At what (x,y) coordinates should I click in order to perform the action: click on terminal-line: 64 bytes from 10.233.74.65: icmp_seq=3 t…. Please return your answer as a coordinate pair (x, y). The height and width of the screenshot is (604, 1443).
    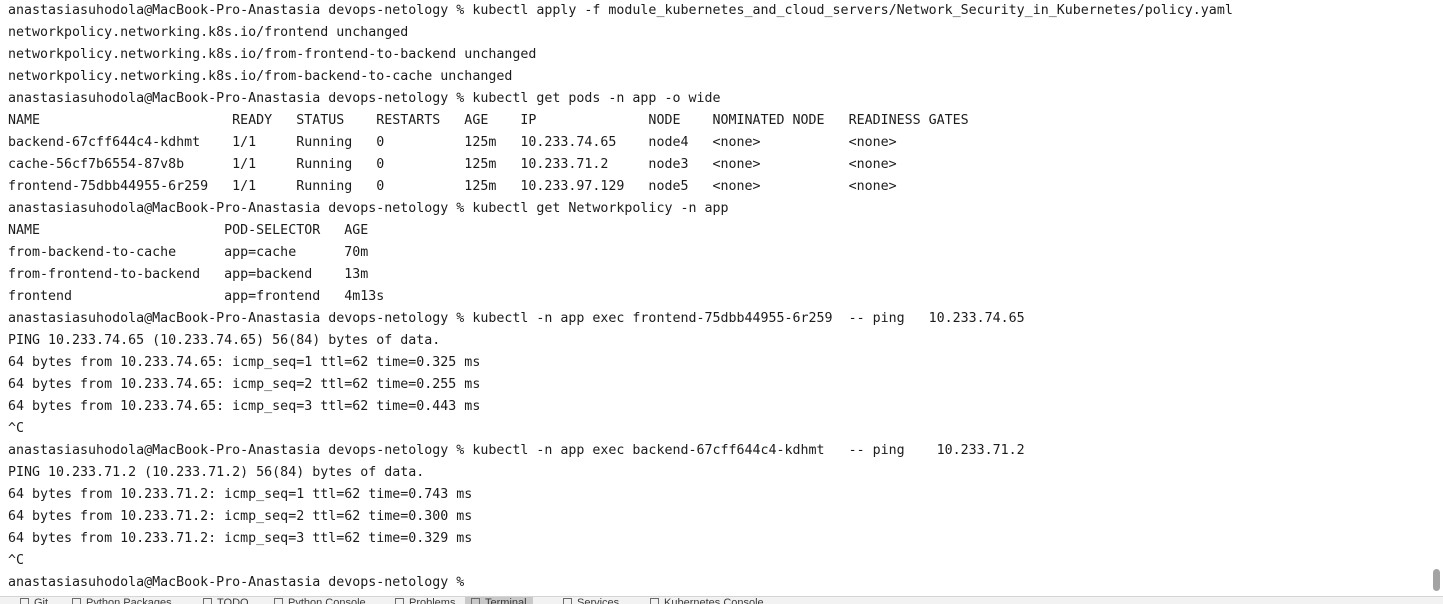
    Looking at the image, I should click on (244, 406).